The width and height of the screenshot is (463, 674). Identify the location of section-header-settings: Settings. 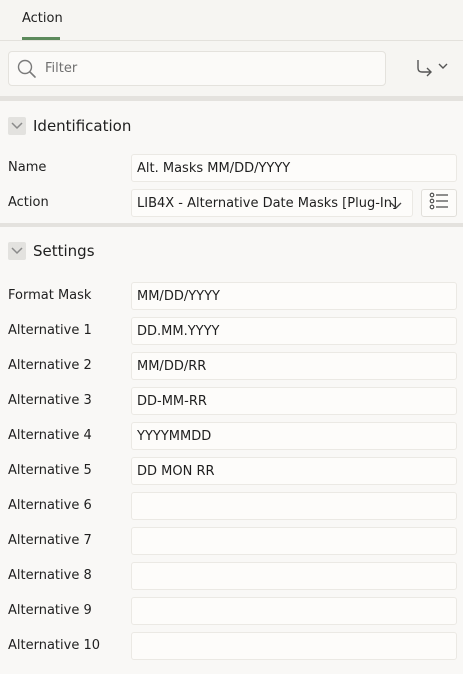
(231, 251).